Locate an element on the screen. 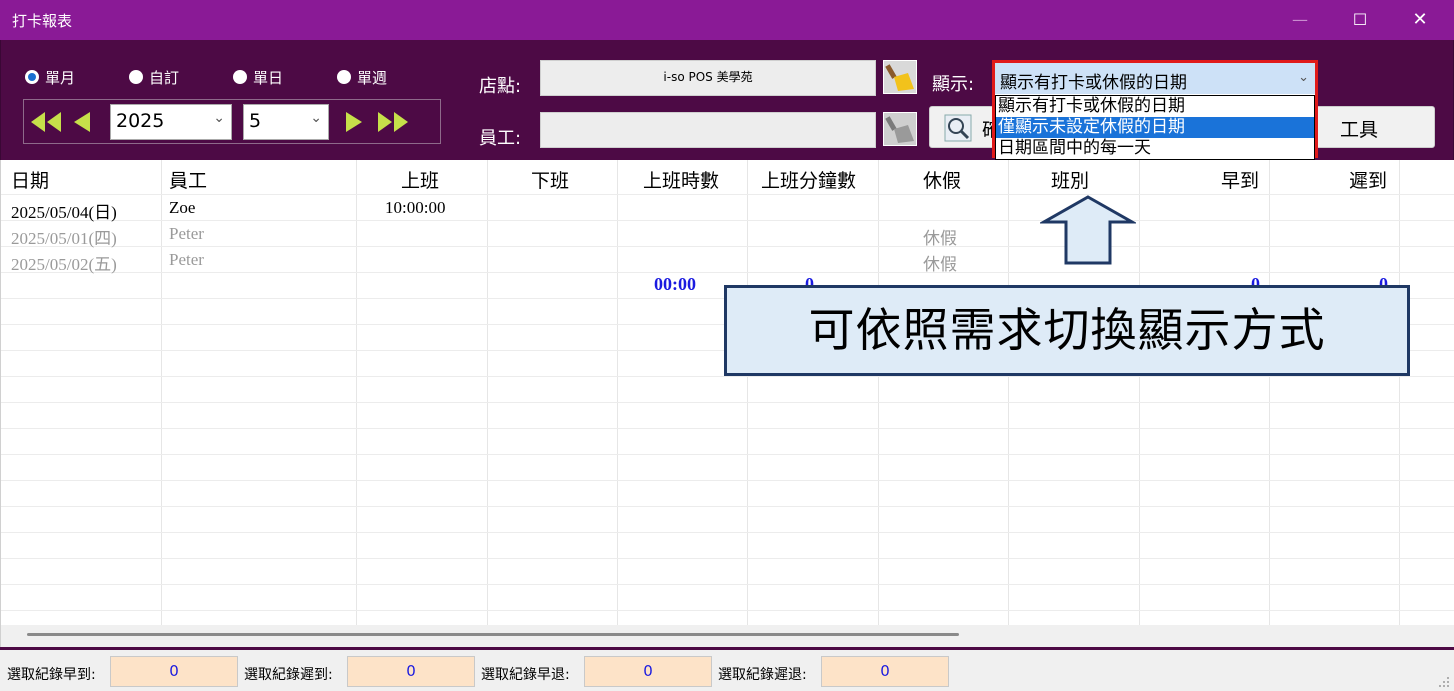 This screenshot has height=691, width=1454. header-work-minutes: 上班分鐘數 is located at coordinates (808, 179).